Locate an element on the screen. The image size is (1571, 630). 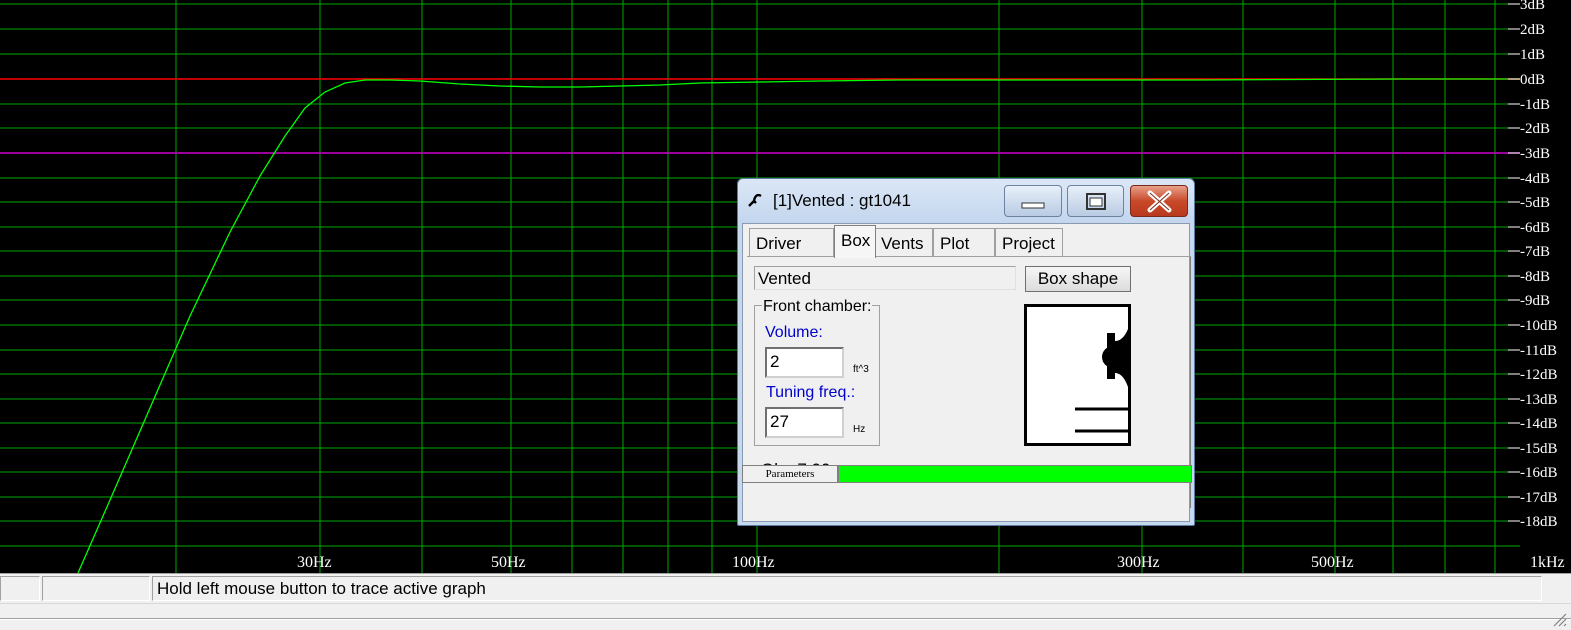
x-label: 30Hz is located at coordinates (314, 562).